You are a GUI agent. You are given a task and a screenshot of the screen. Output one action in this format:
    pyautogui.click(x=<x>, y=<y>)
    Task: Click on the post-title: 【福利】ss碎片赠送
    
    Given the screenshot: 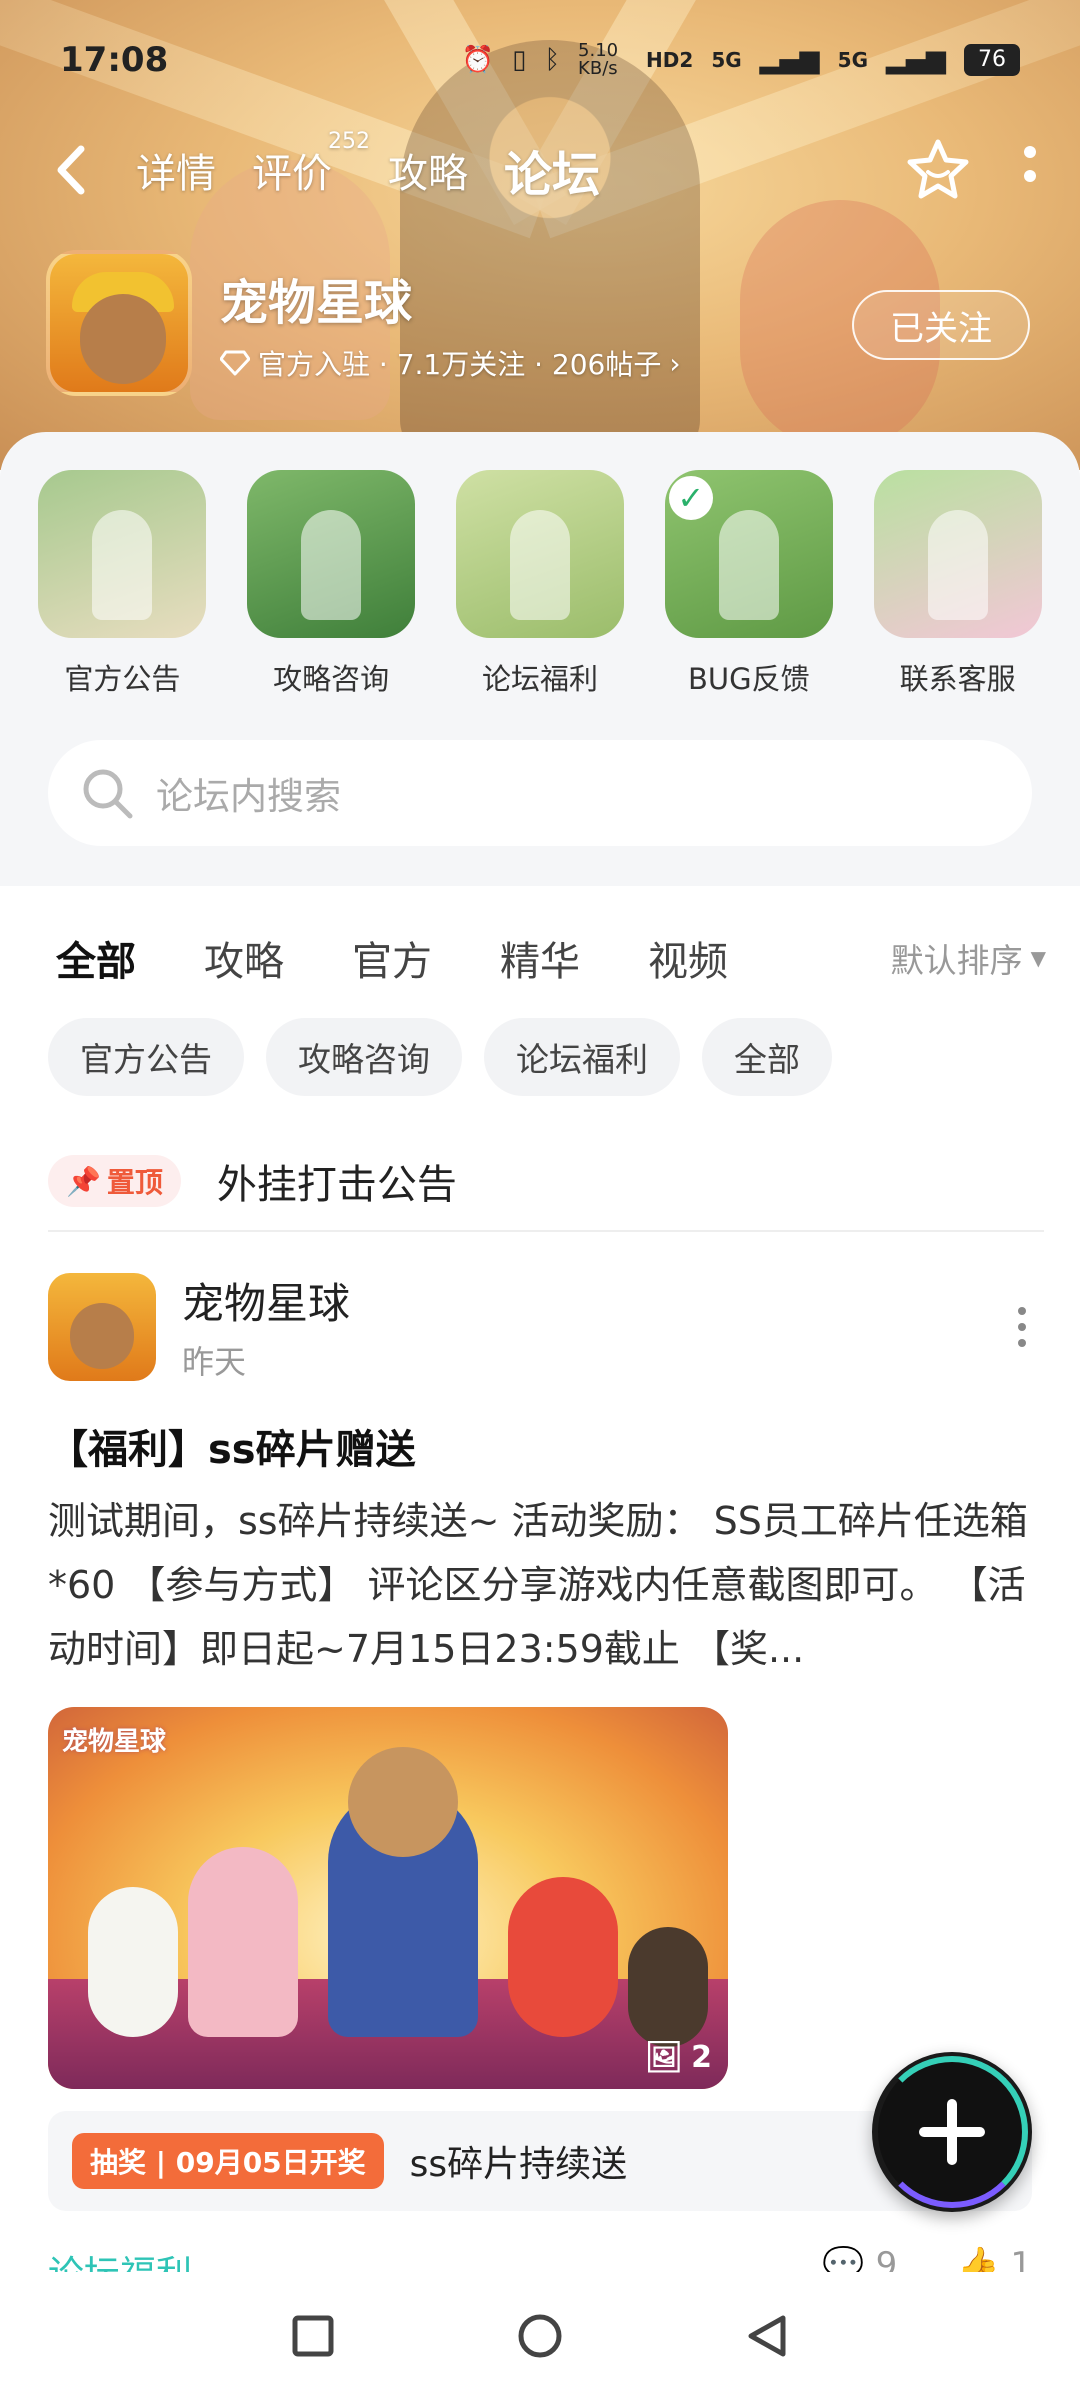 What is the action you would take?
    pyautogui.click(x=232, y=1450)
    